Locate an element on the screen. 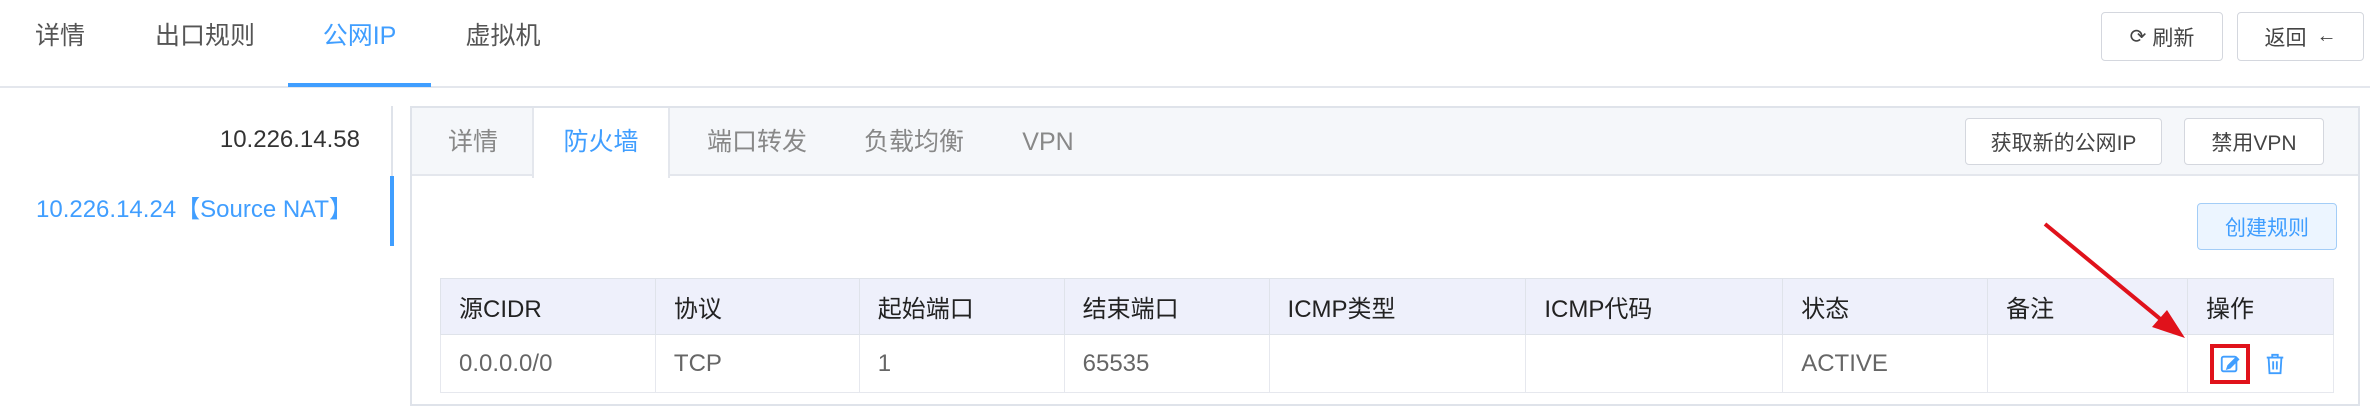 The height and width of the screenshot is (406, 2370). column-header: 结束端口 is located at coordinates (1166, 306).